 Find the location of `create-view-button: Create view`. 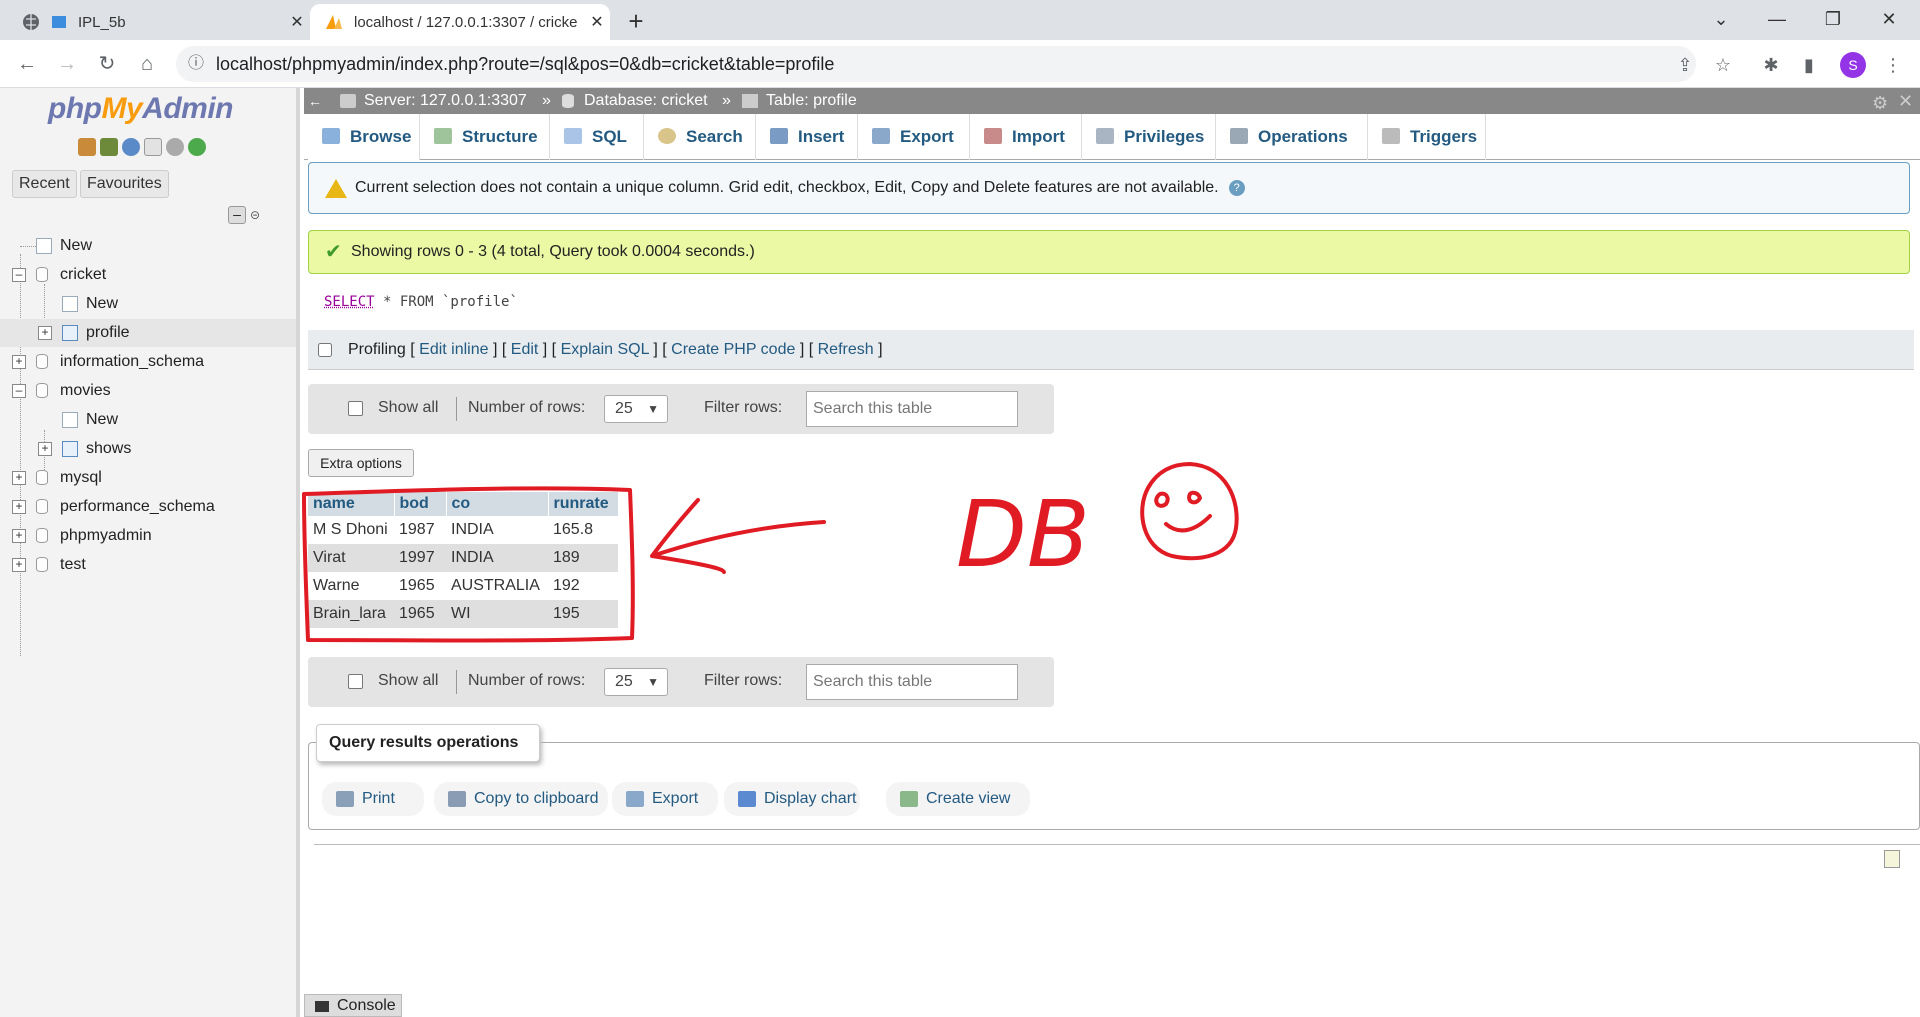

create-view-button: Create view is located at coordinates (958, 799).